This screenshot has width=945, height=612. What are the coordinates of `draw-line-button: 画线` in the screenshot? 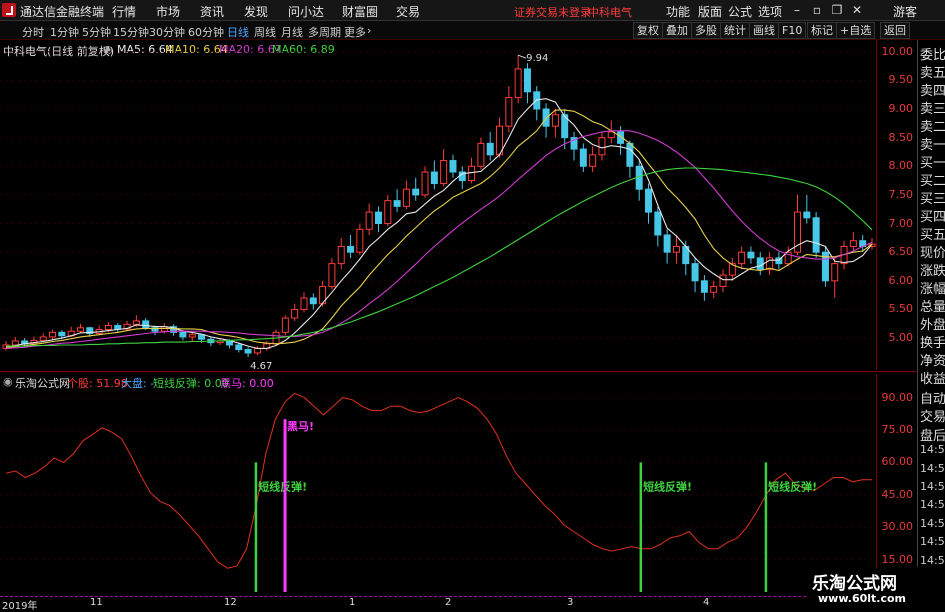 It's located at (764, 30).